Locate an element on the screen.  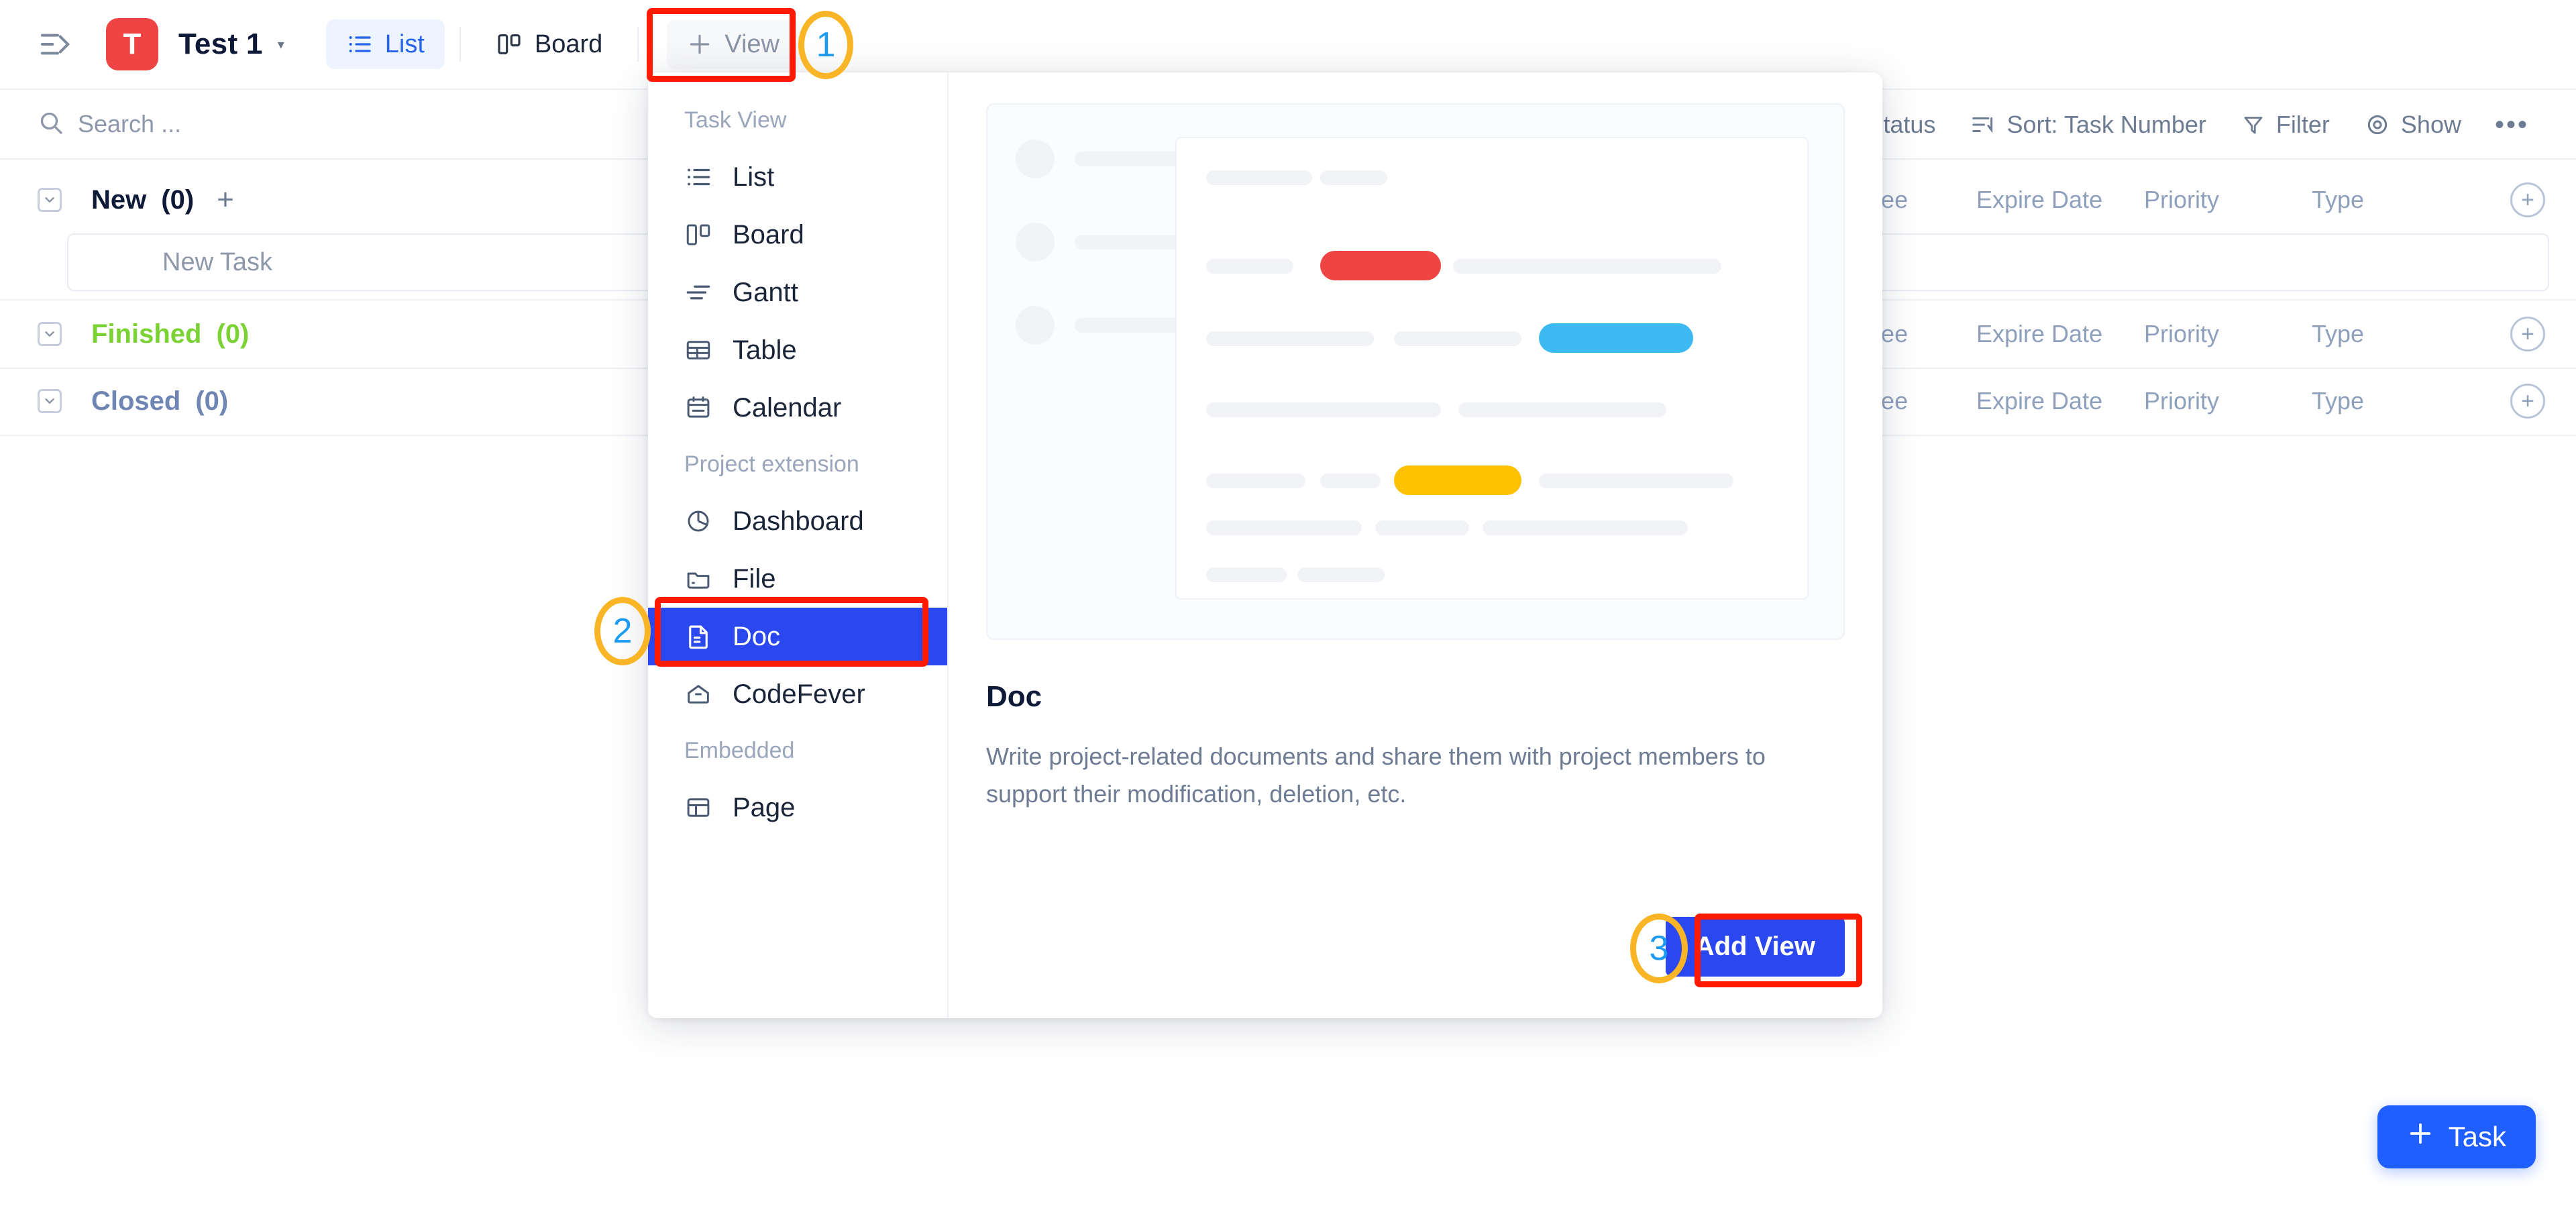
tab-list: List is located at coordinates (385, 44).